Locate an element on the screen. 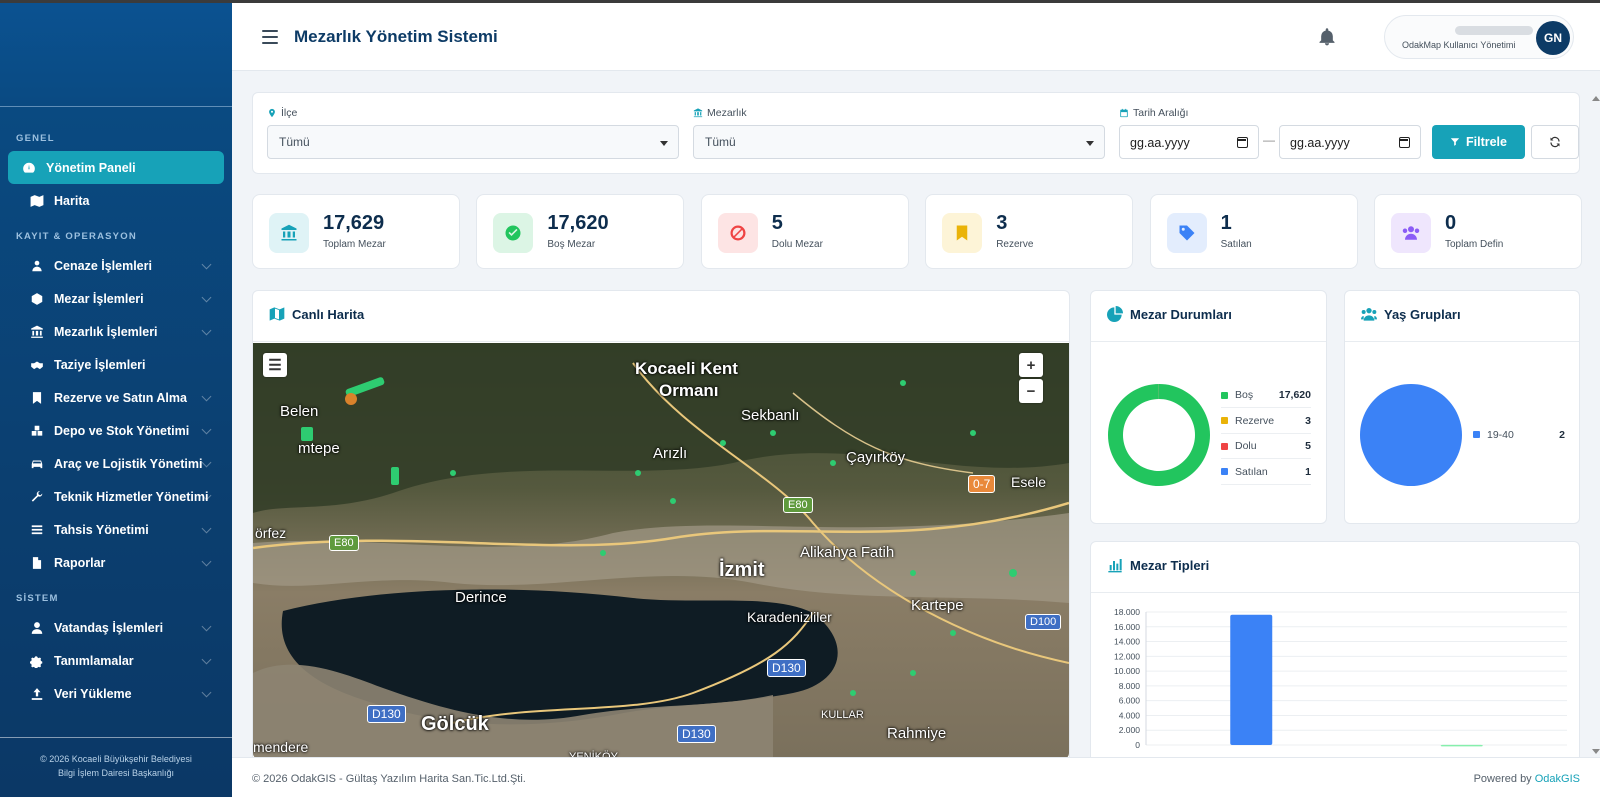 The width and height of the screenshot is (1600, 797). mezar-tipleri-title: Mezar Tipleri is located at coordinates (1158, 565).